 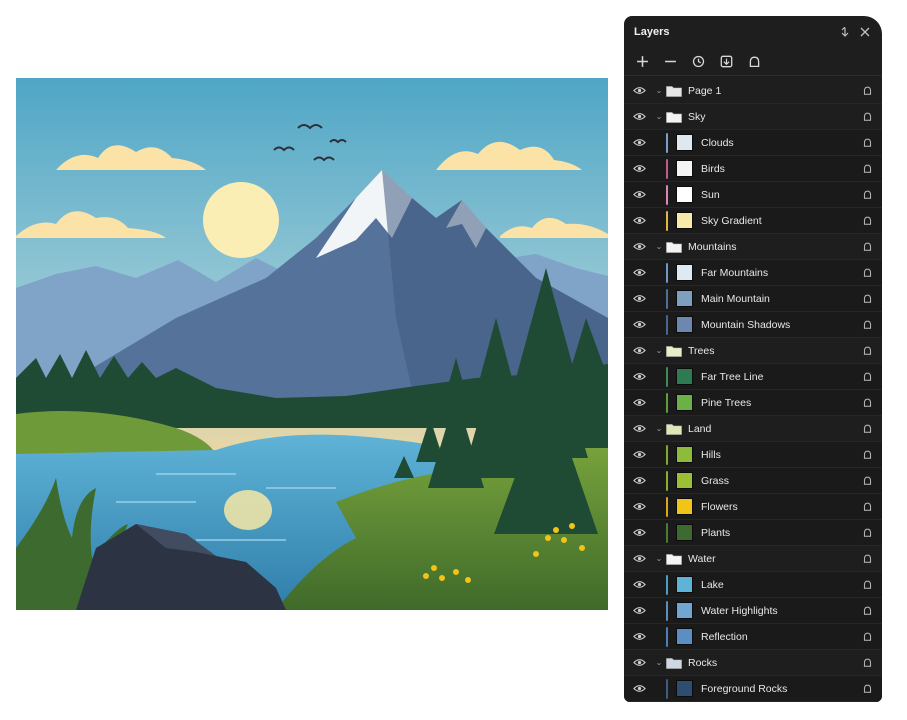 What do you see at coordinates (753, 663) in the screenshot?
I see `layer-group-row: ⌄ Rocks` at bounding box center [753, 663].